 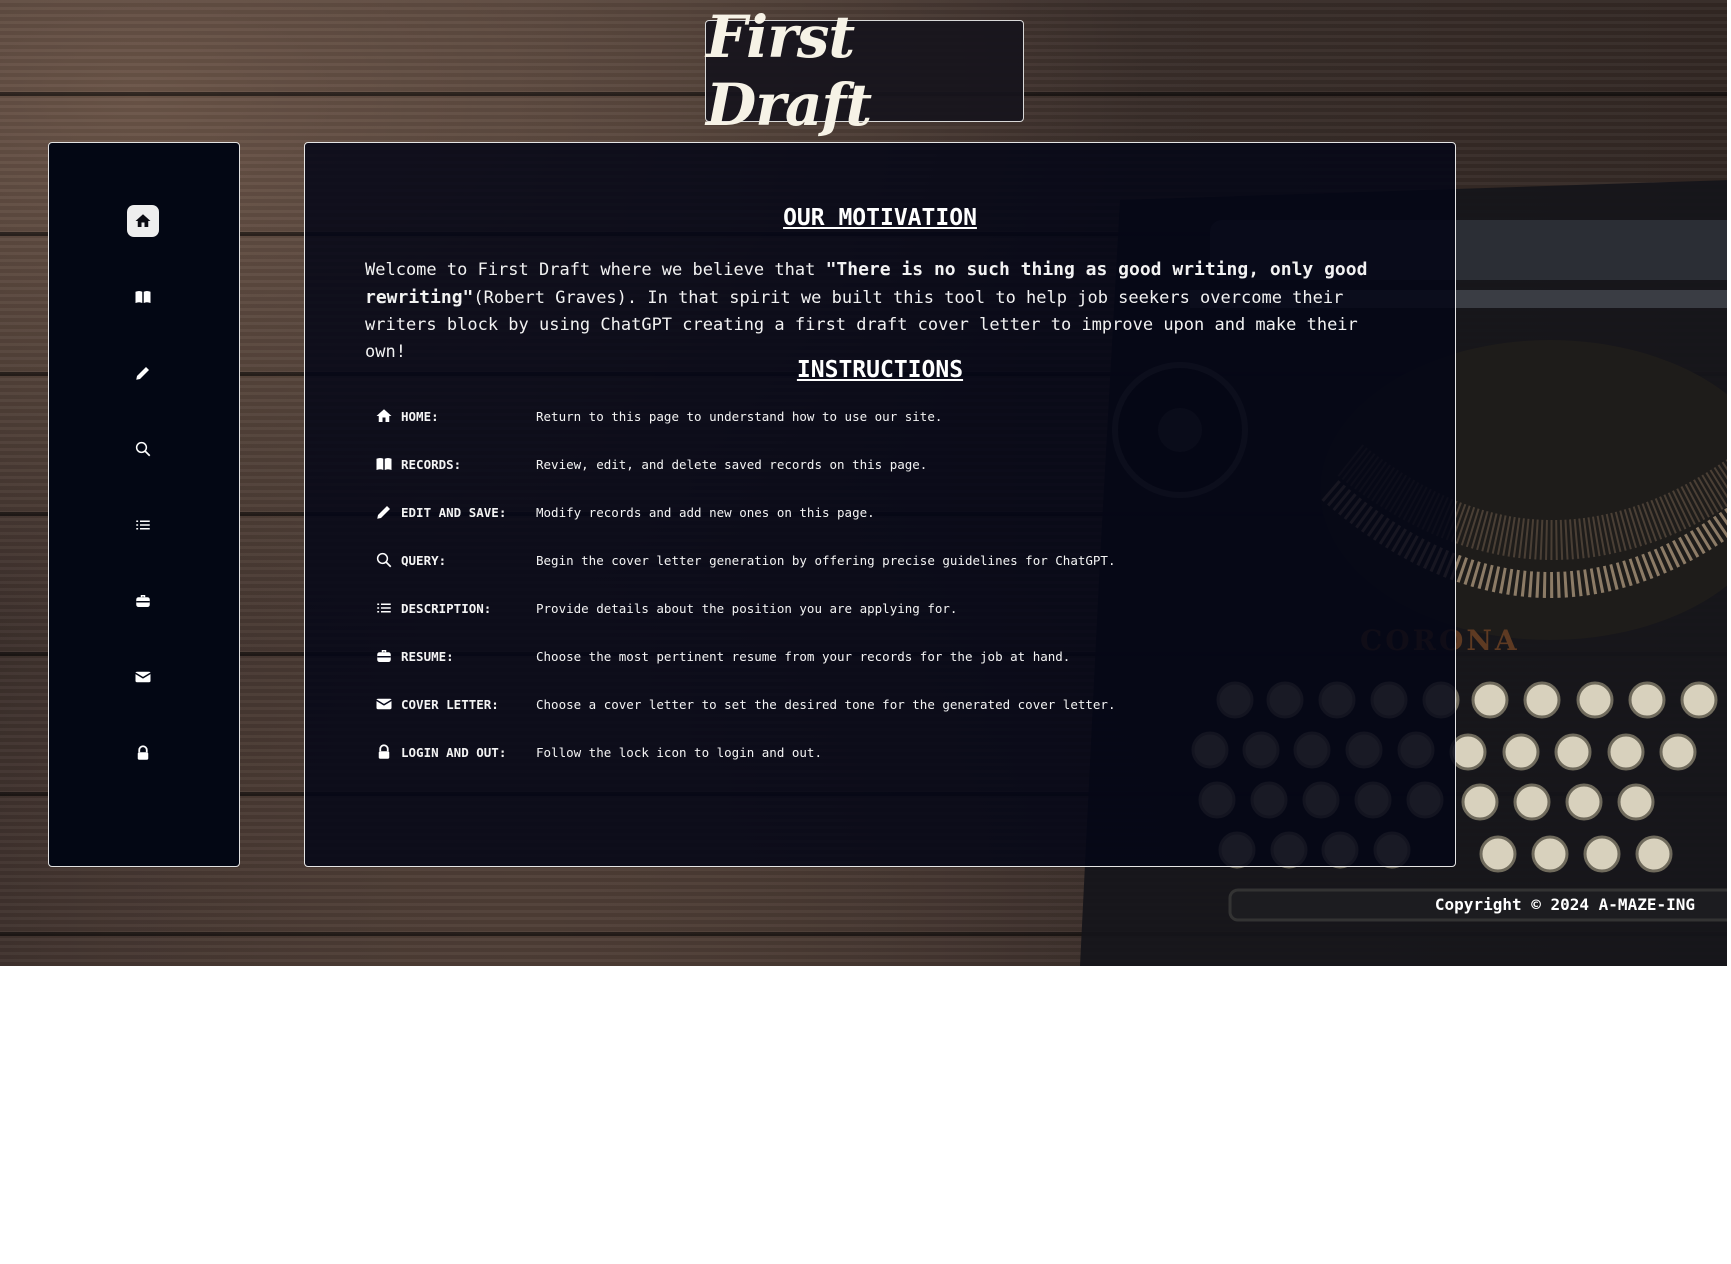 What do you see at coordinates (880, 370) in the screenshot?
I see `instructions-heading: INSTRUCTIONS` at bounding box center [880, 370].